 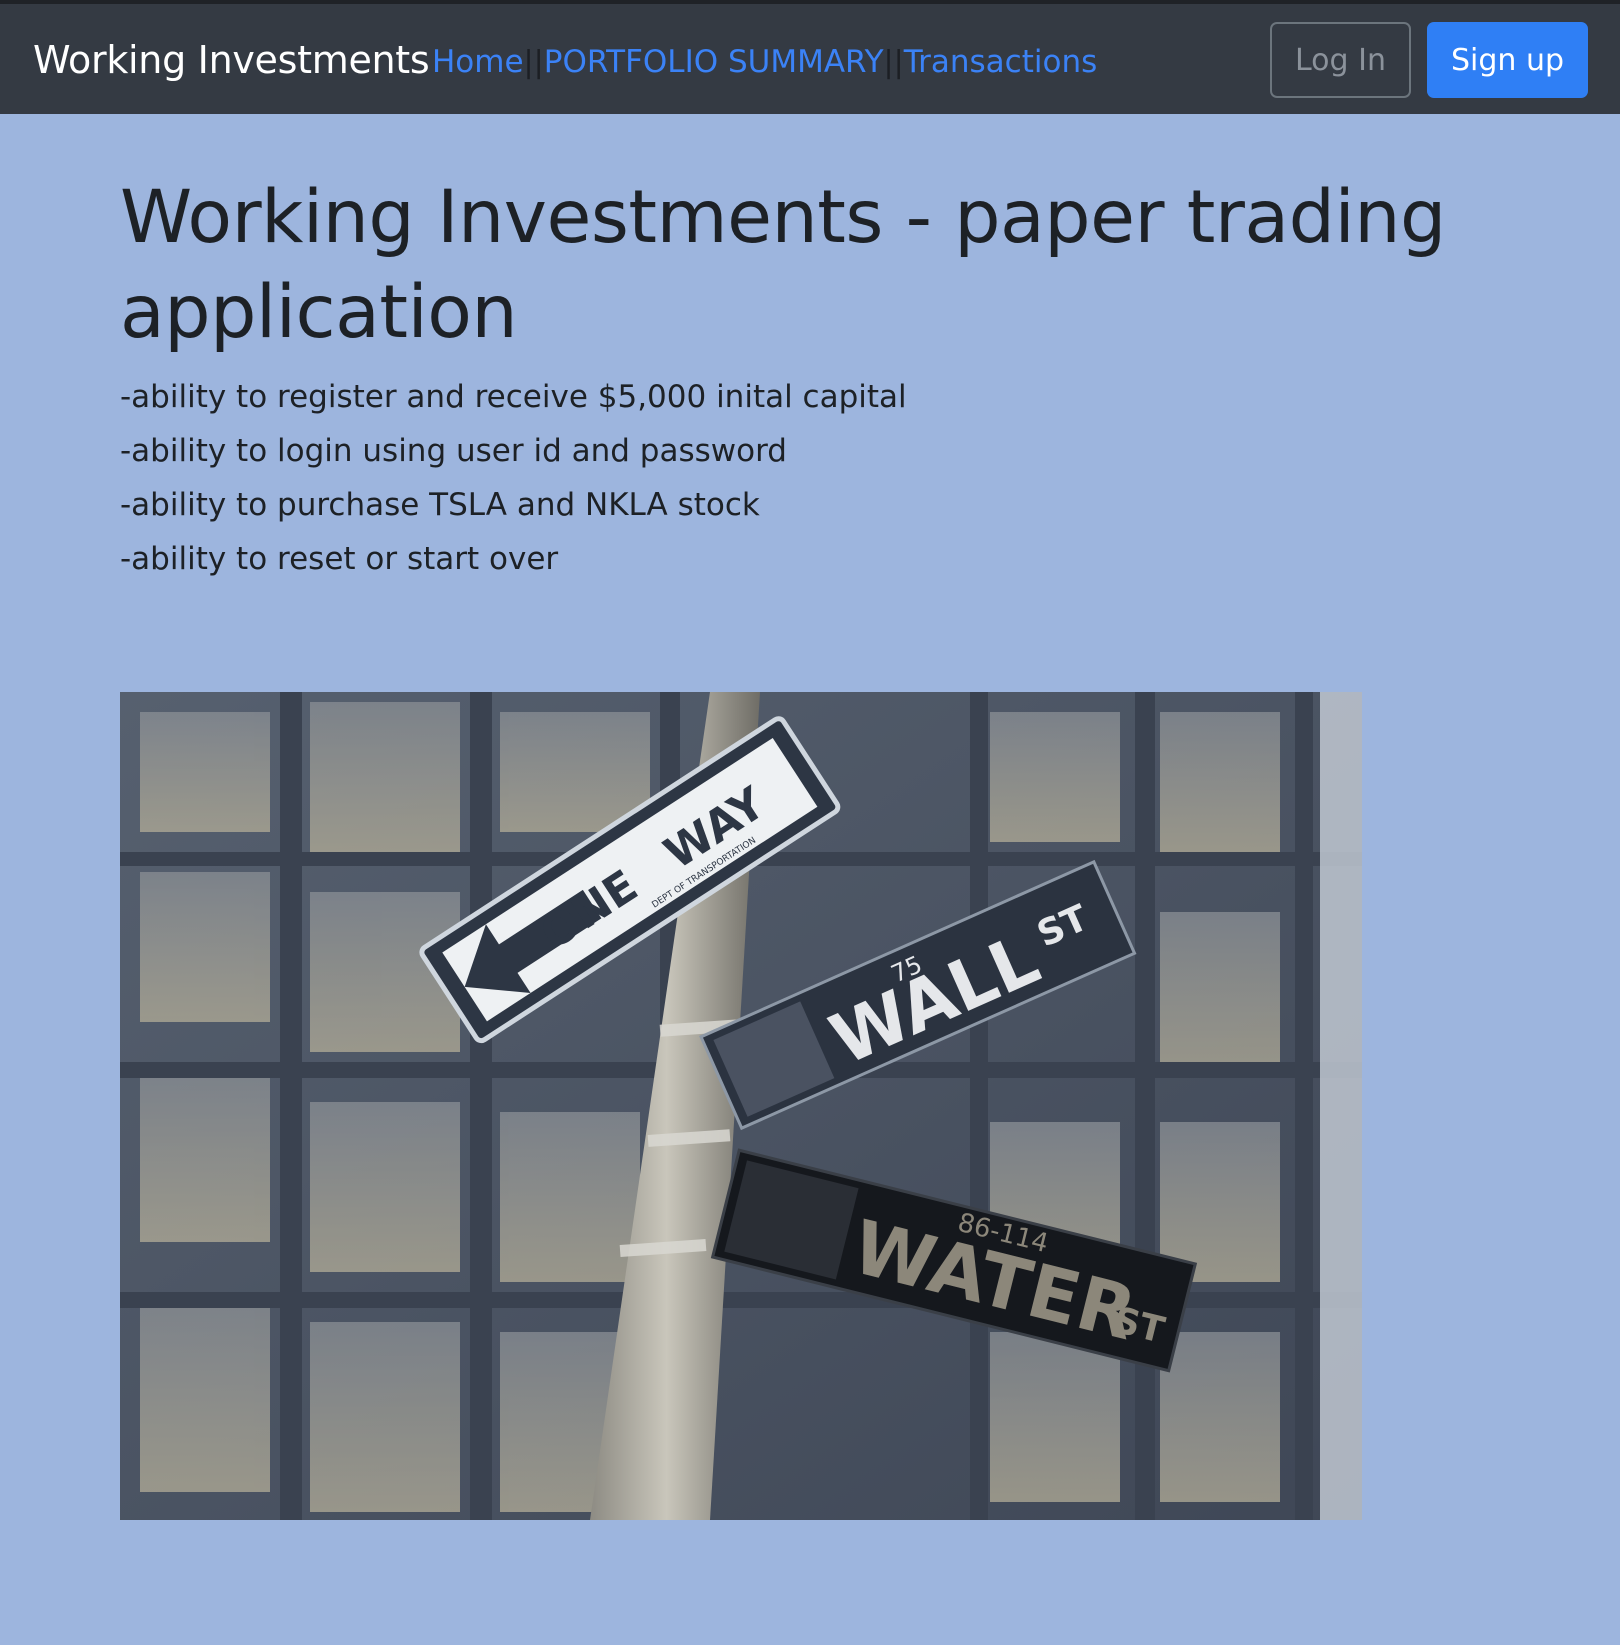 What do you see at coordinates (1507, 60) in the screenshot?
I see `signup-button: Sign up` at bounding box center [1507, 60].